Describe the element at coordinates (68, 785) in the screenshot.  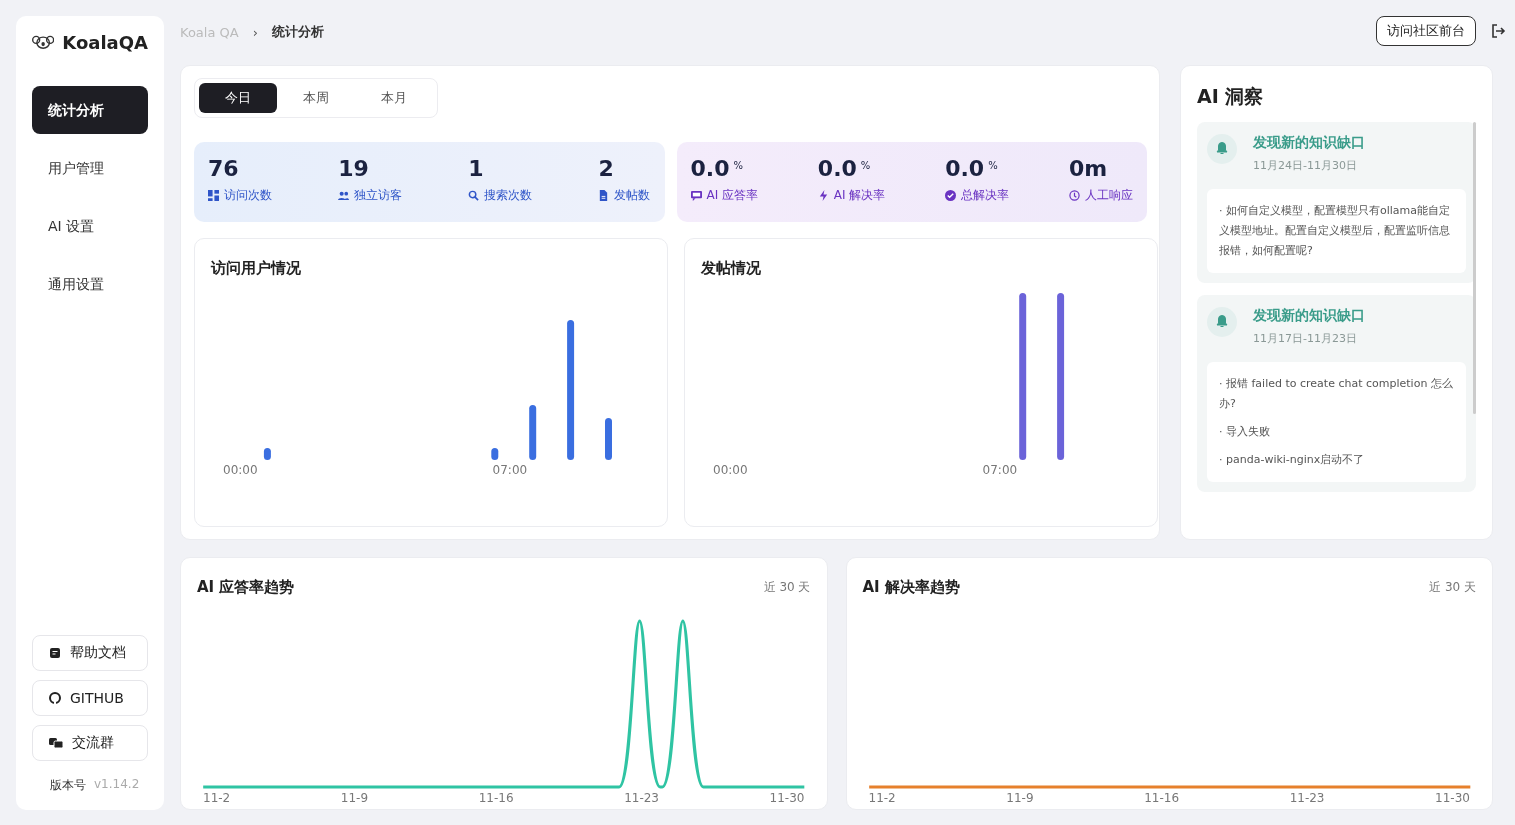
I see `version-label: 版本号` at that location.